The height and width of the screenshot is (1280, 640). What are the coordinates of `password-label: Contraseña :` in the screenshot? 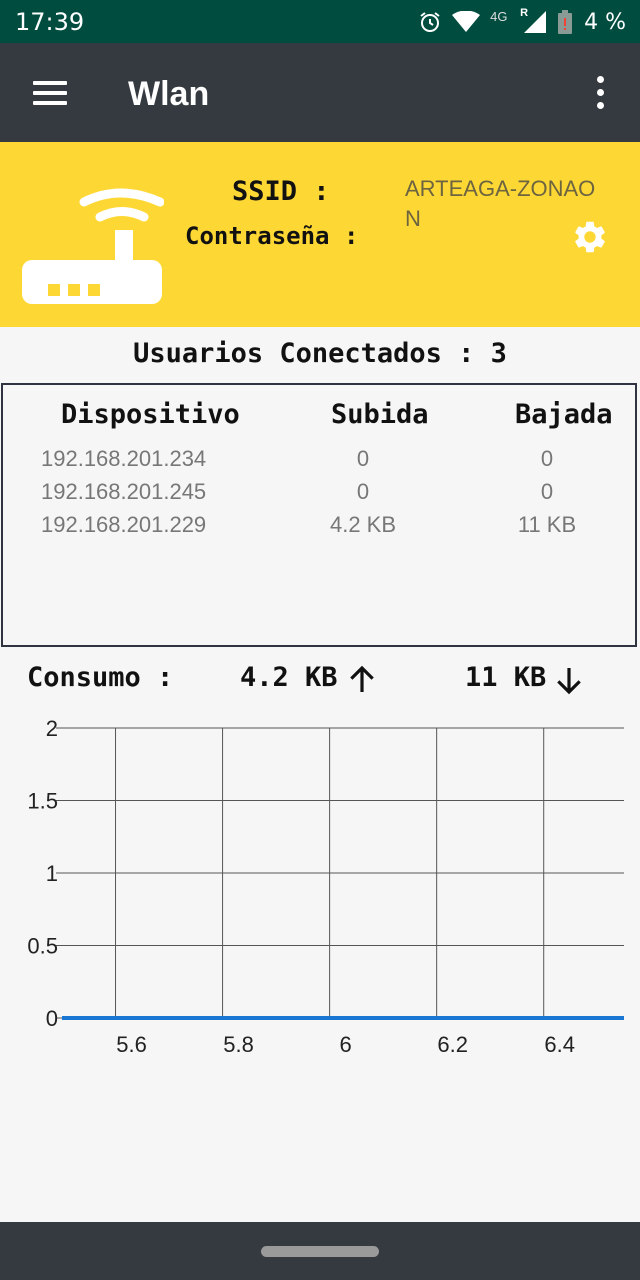 It's located at (272, 236).